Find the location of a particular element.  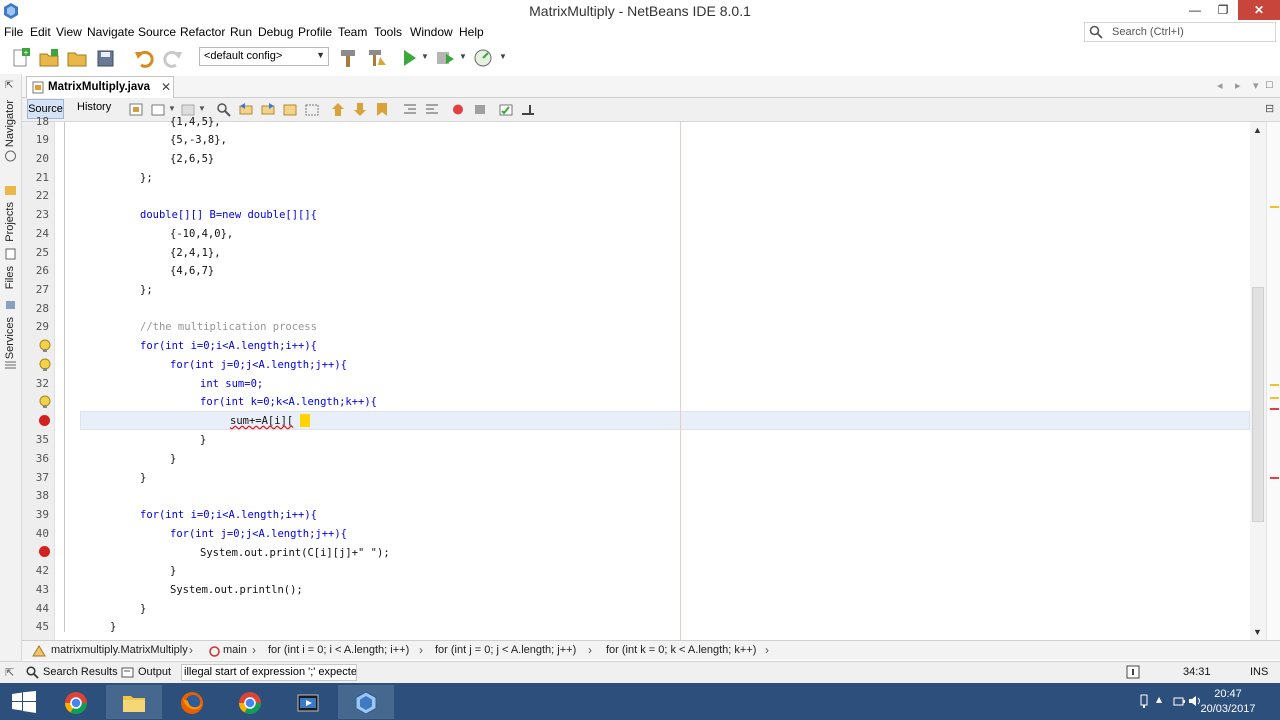

menu-help: Help is located at coordinates (471, 32).